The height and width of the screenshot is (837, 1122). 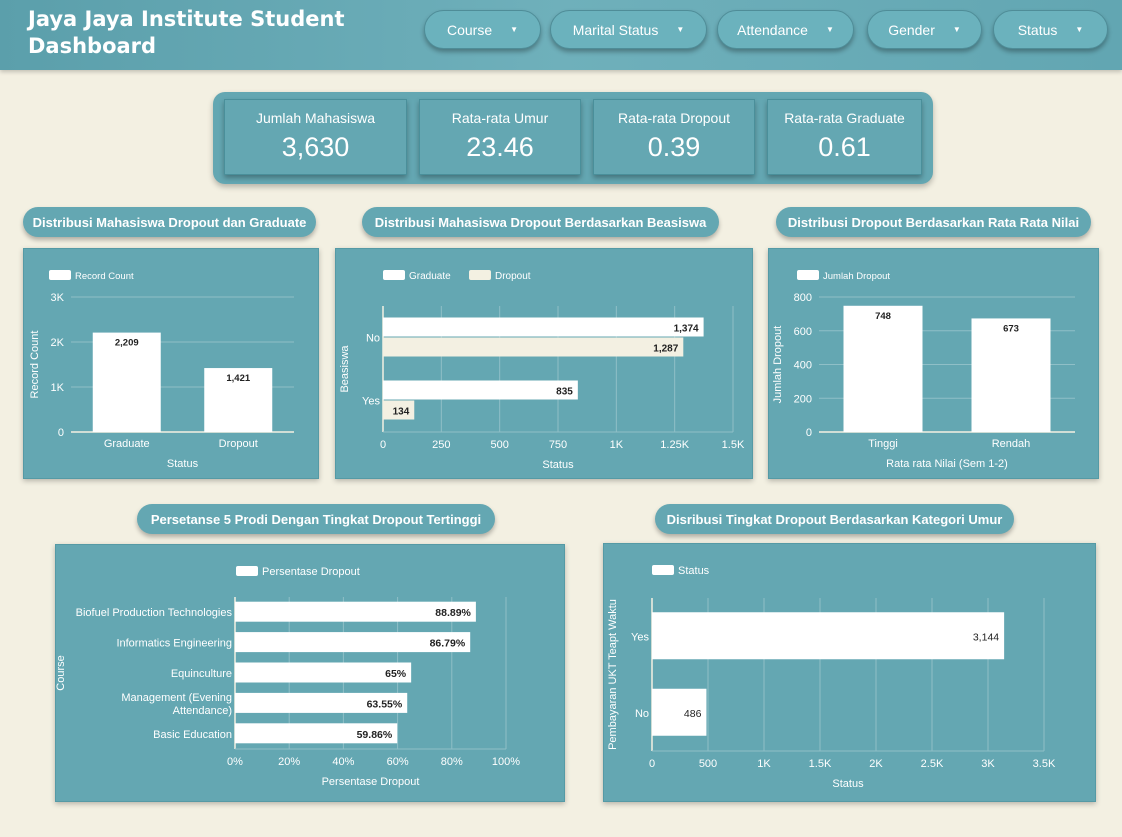 What do you see at coordinates (373, 339) in the screenshot?
I see `y-tick-label: No` at bounding box center [373, 339].